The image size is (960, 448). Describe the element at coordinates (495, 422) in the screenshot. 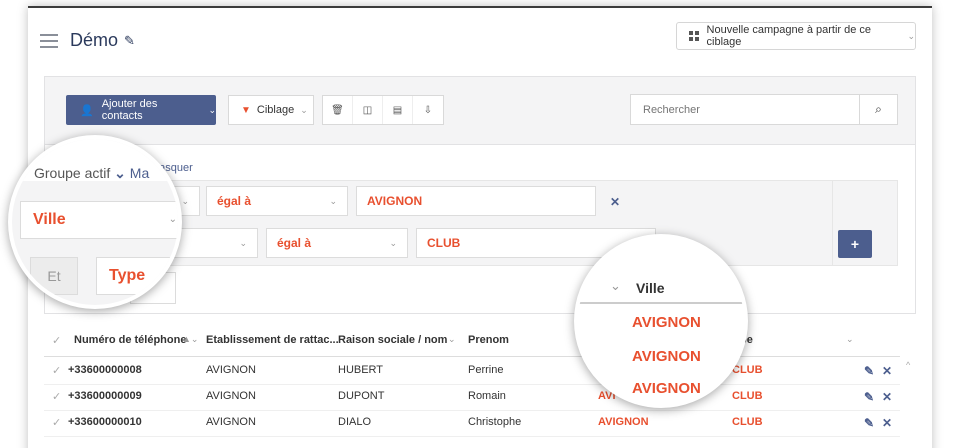

I see `prenom-cell: Christophe` at that location.